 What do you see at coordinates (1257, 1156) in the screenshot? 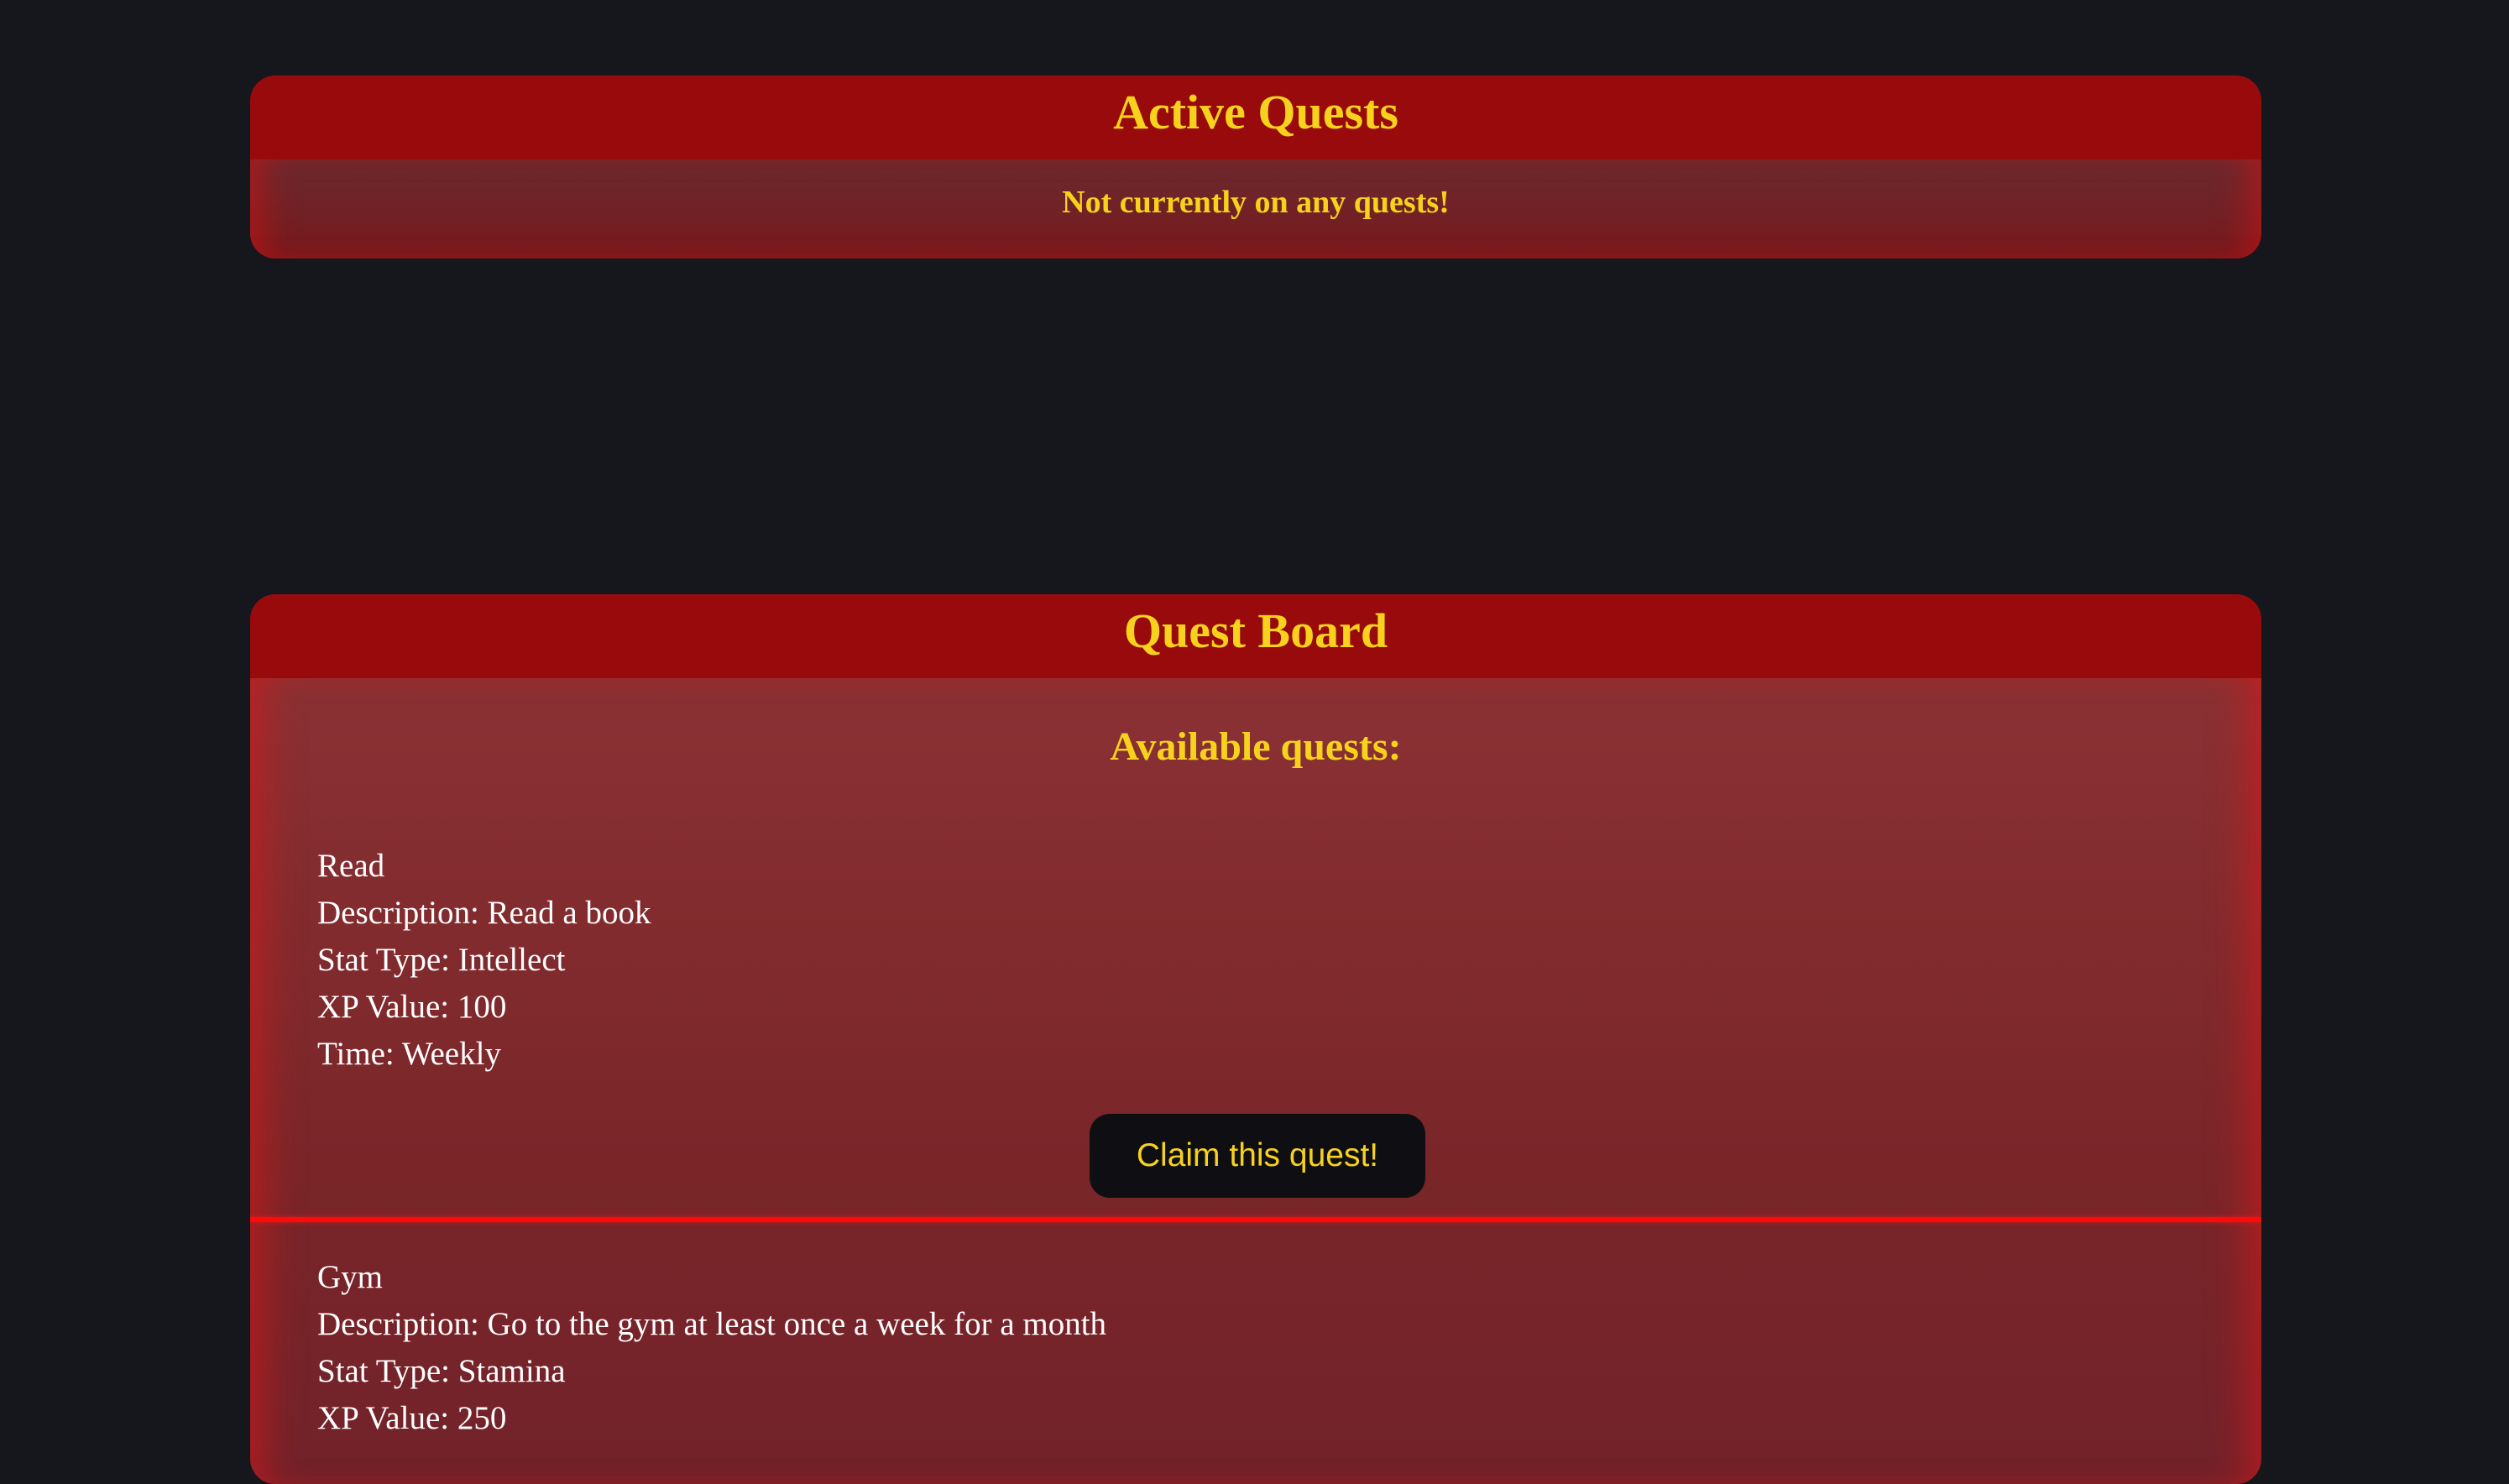
I see `claim-quest-button: Claim this quest!` at bounding box center [1257, 1156].